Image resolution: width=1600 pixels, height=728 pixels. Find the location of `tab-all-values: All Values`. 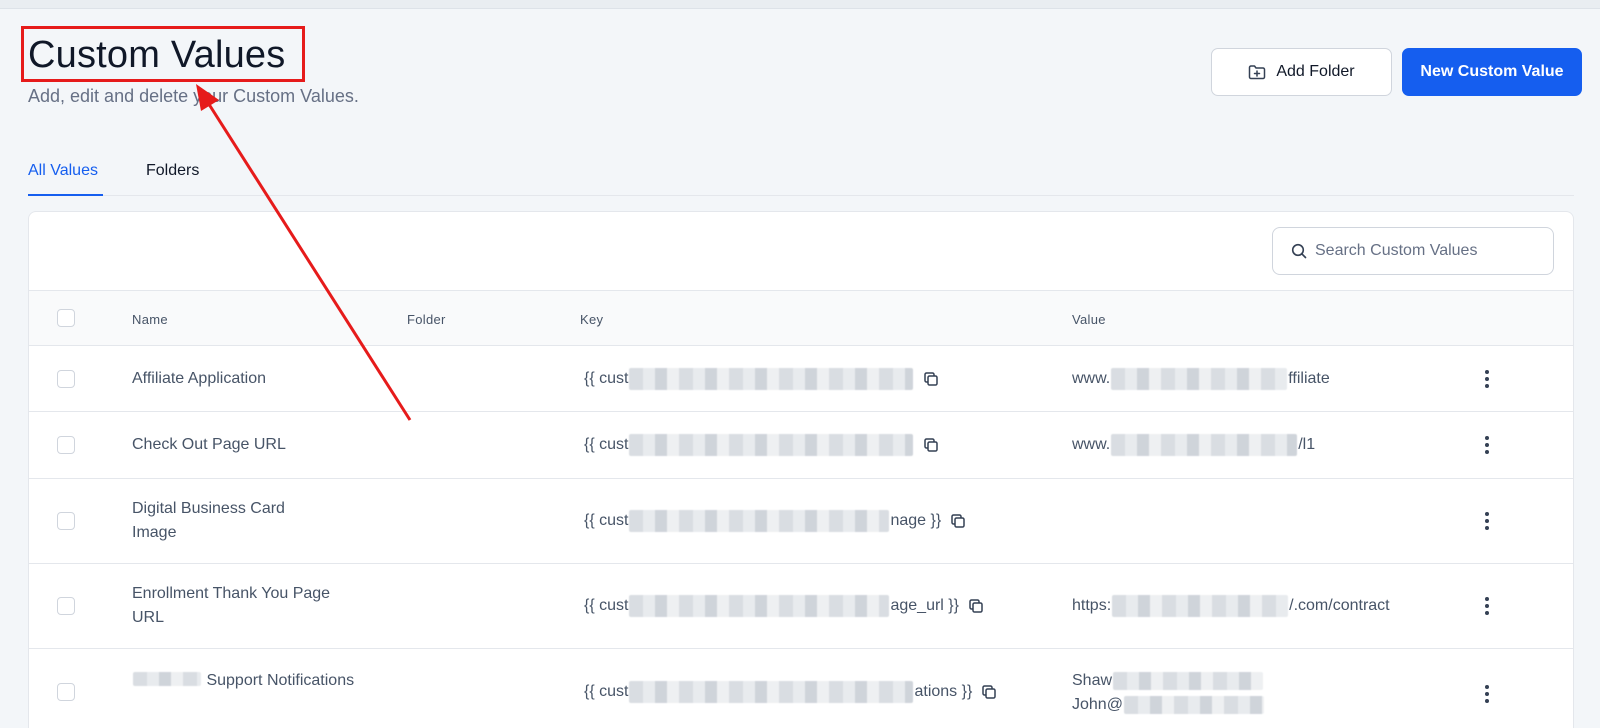

tab-all-values: All Values is located at coordinates (65, 179).